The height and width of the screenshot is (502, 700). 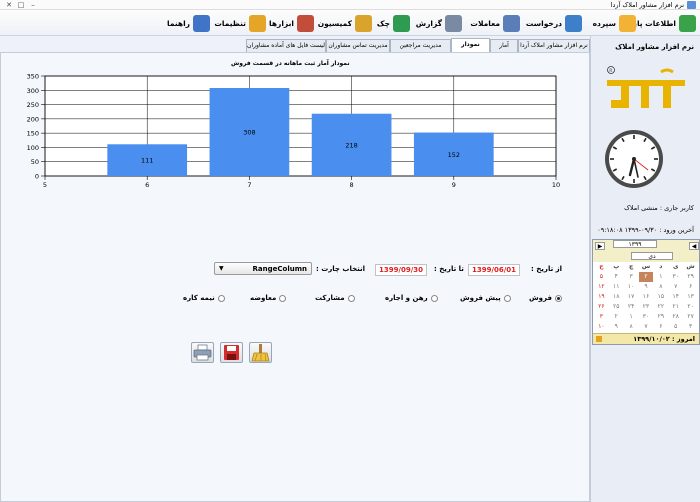 I want to click on toolbar-button-1: سپرده, so click(x=614, y=23).